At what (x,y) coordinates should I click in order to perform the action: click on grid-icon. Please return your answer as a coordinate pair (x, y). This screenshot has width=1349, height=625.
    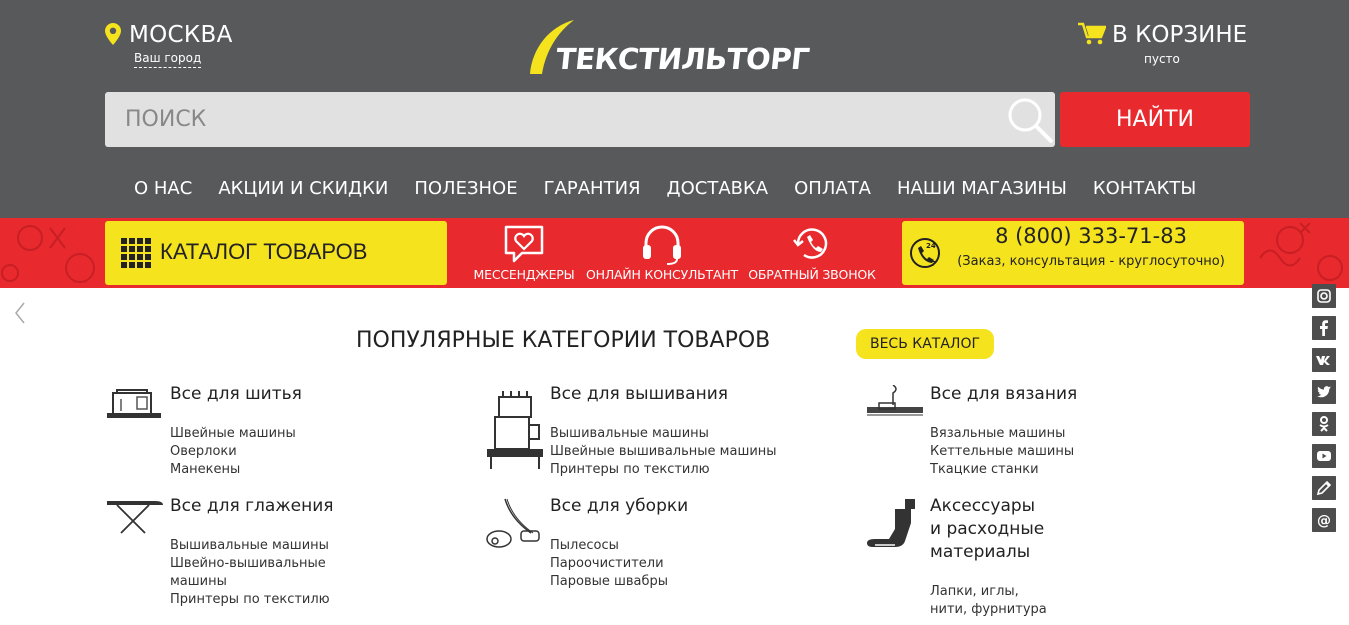
    Looking at the image, I should click on (136, 253).